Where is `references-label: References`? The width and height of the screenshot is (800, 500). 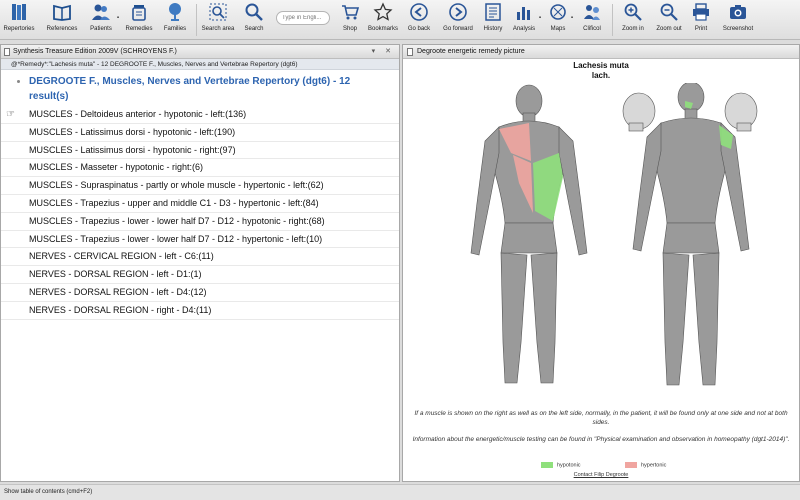
references-label: References is located at coordinates (62, 29).